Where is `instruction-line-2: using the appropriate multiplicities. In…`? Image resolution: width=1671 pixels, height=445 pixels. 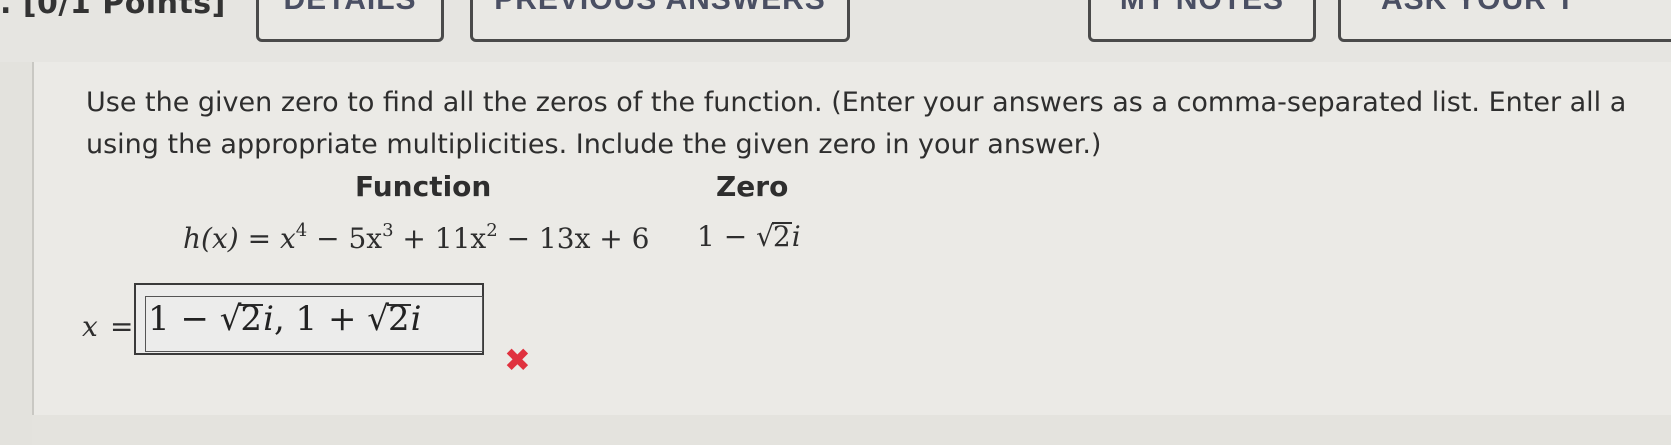
instruction-line-2: using the appropriate multiplicities. In… is located at coordinates (594, 144).